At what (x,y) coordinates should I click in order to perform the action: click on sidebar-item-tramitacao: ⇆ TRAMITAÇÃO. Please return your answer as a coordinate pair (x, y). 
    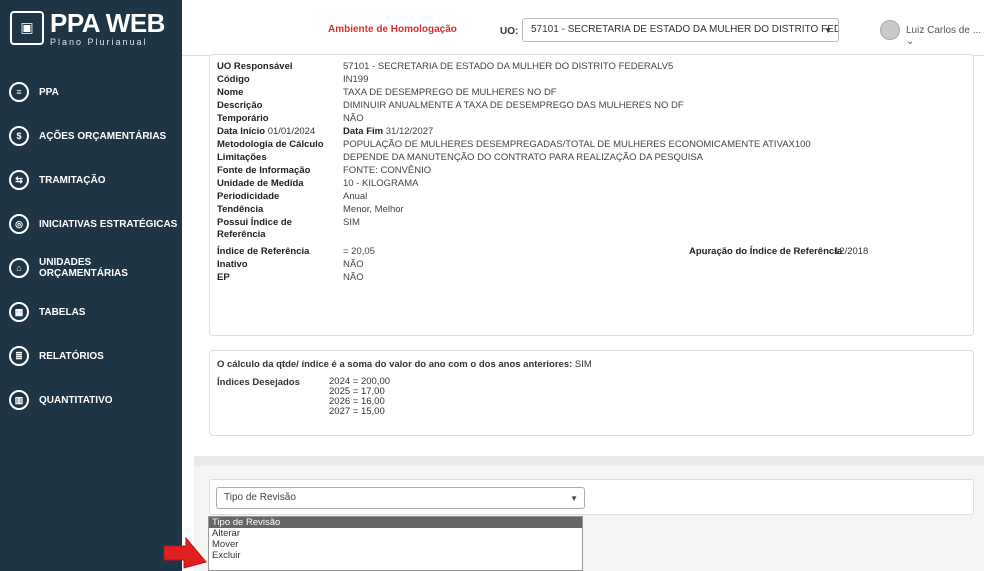
    Looking at the image, I should click on (91, 180).